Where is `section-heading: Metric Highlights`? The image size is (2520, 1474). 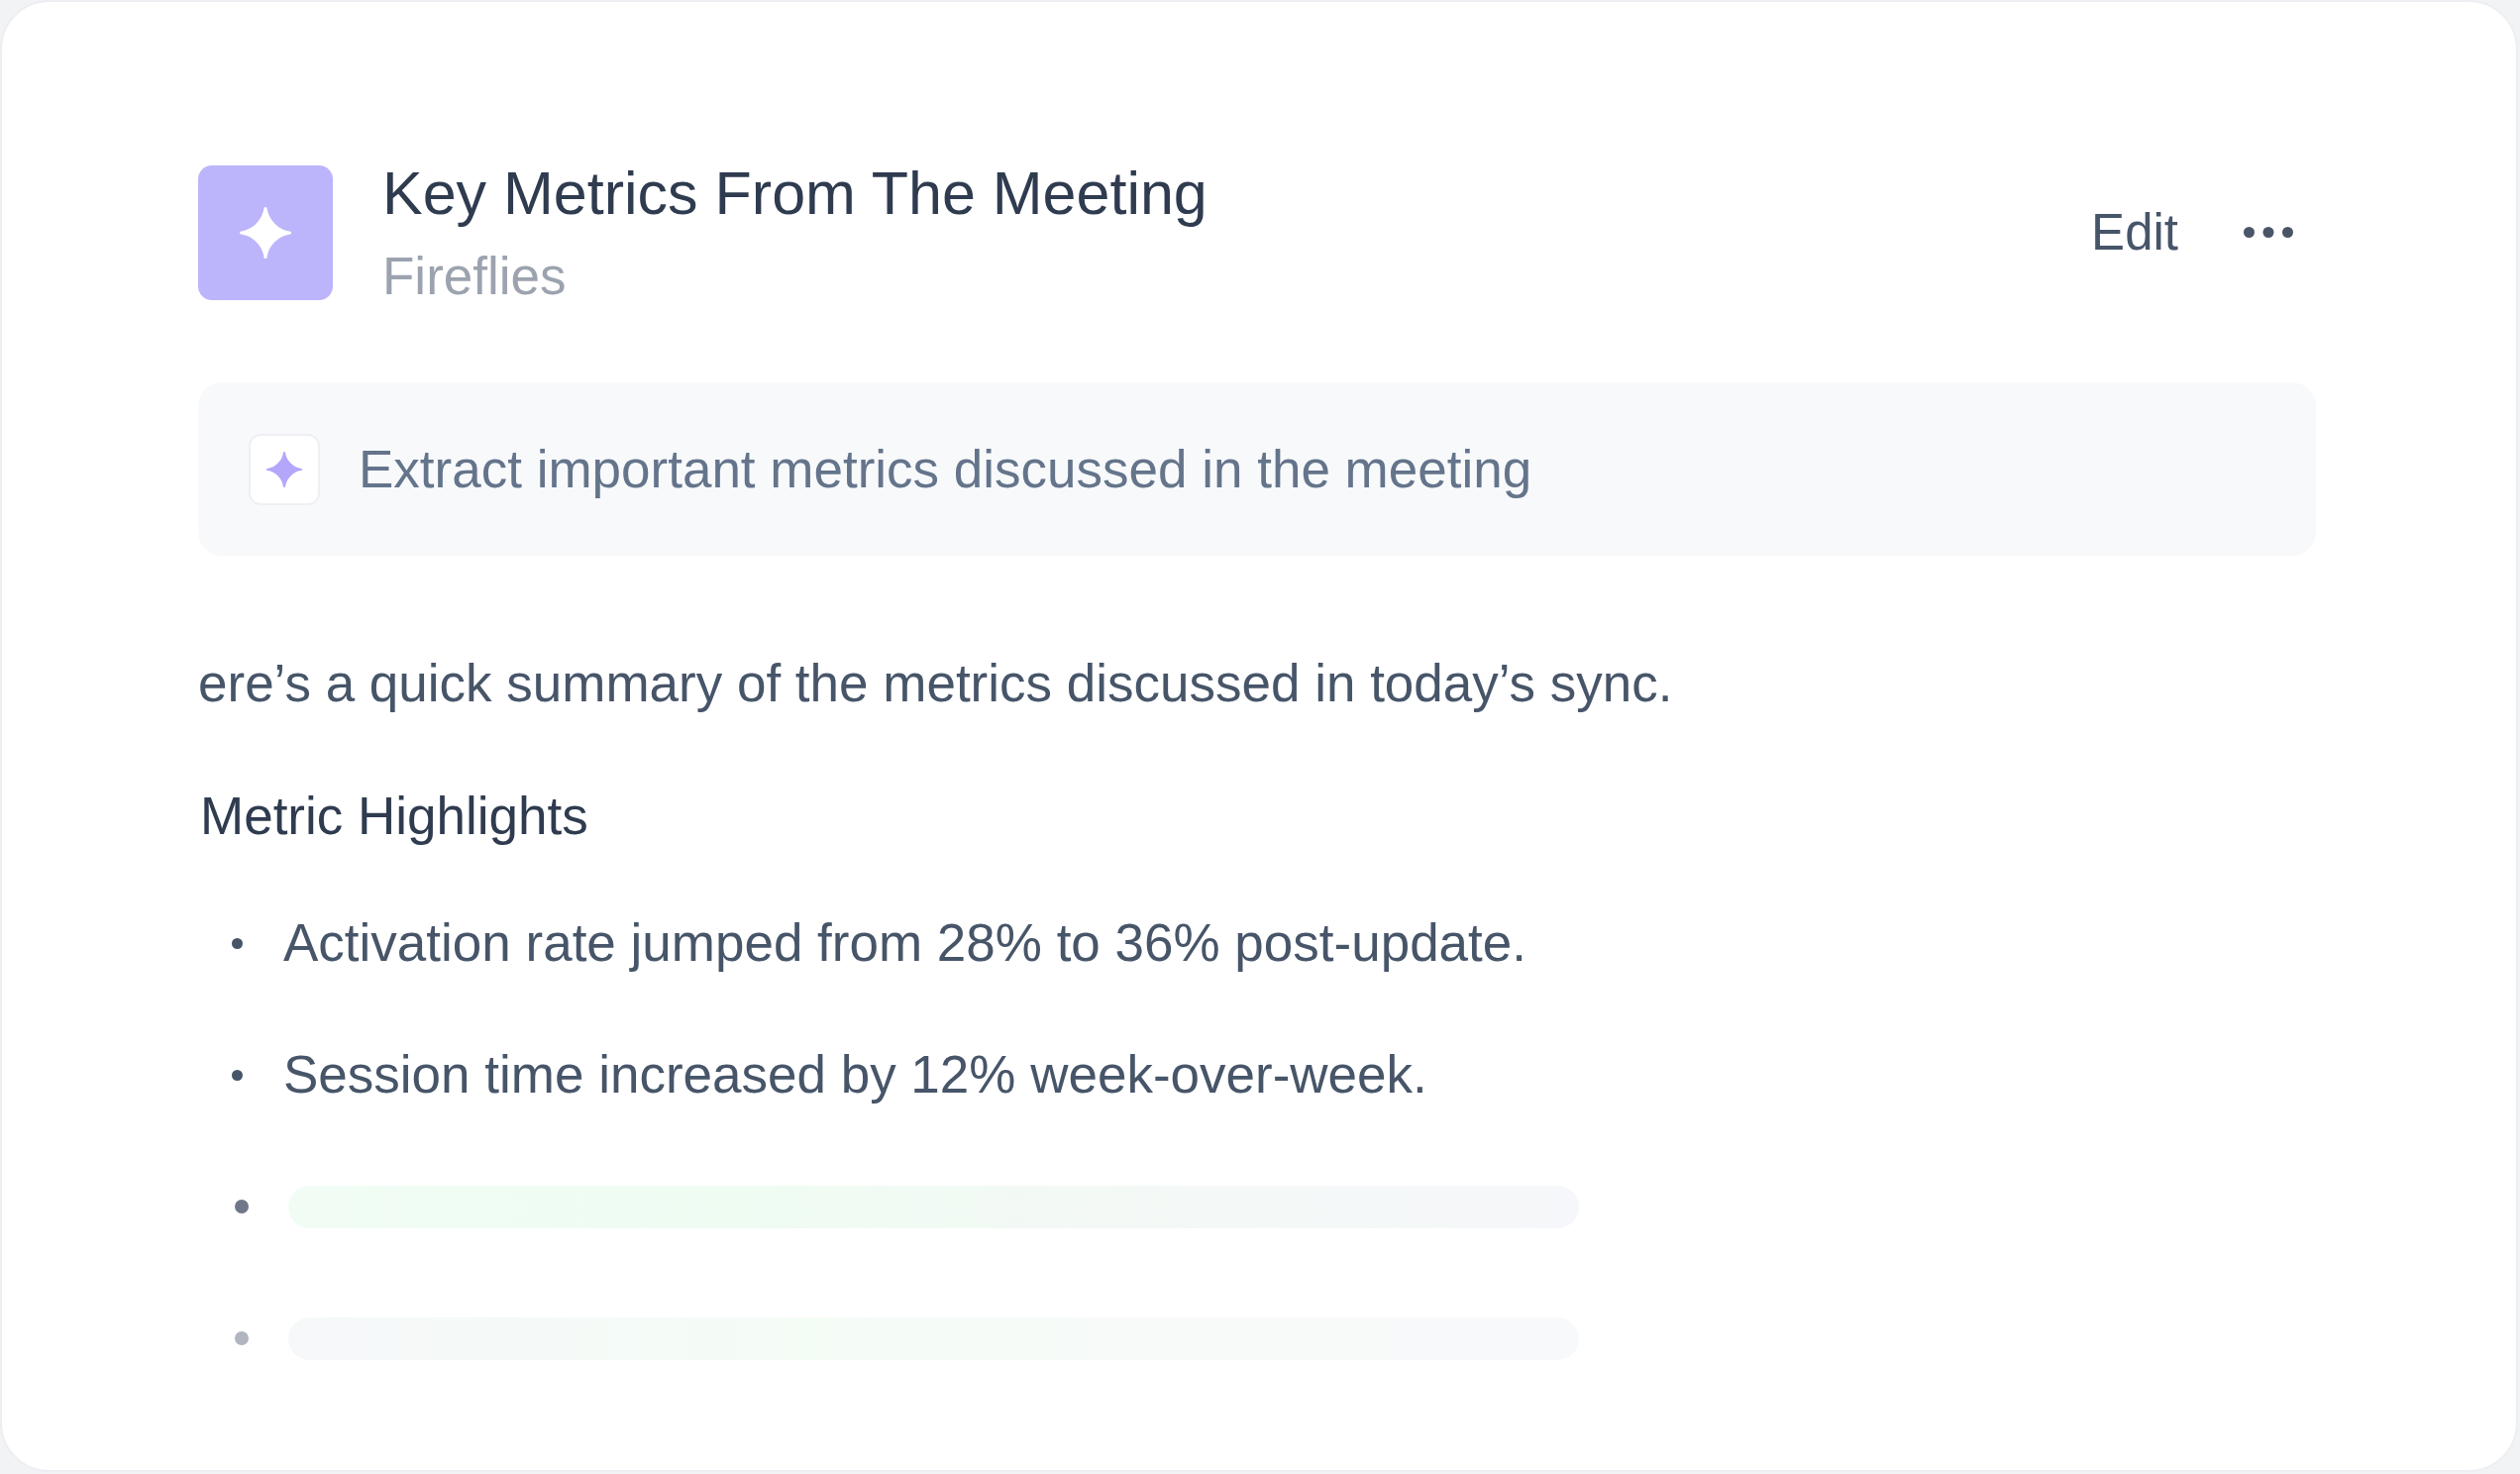 section-heading: Metric Highlights is located at coordinates (394, 816).